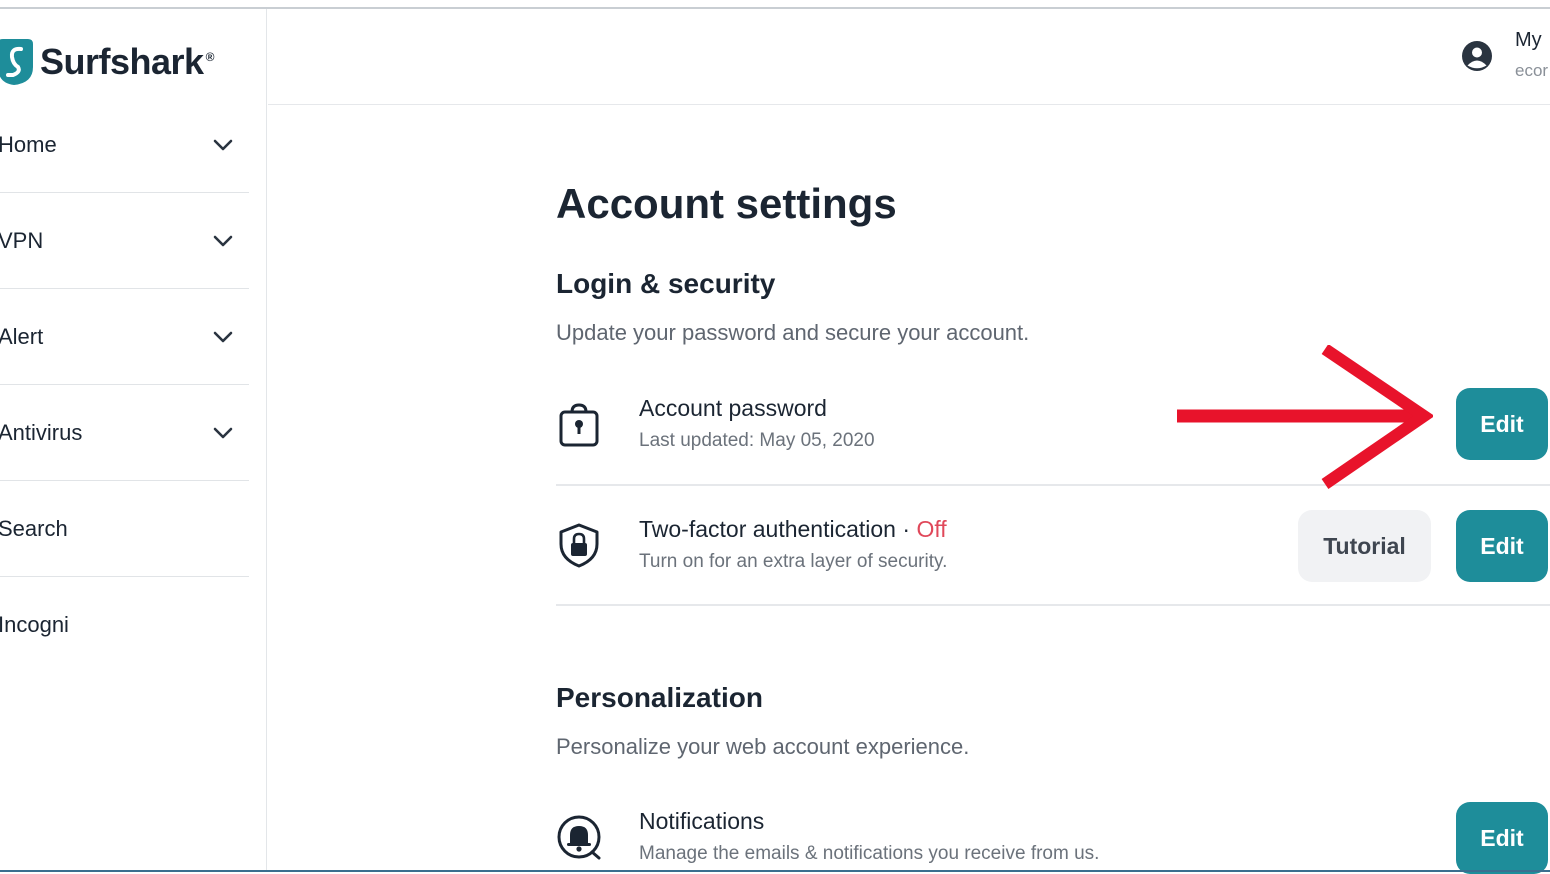 This screenshot has width=1550, height=874. What do you see at coordinates (702, 821) in the screenshot?
I see `row-title: Notifications` at bounding box center [702, 821].